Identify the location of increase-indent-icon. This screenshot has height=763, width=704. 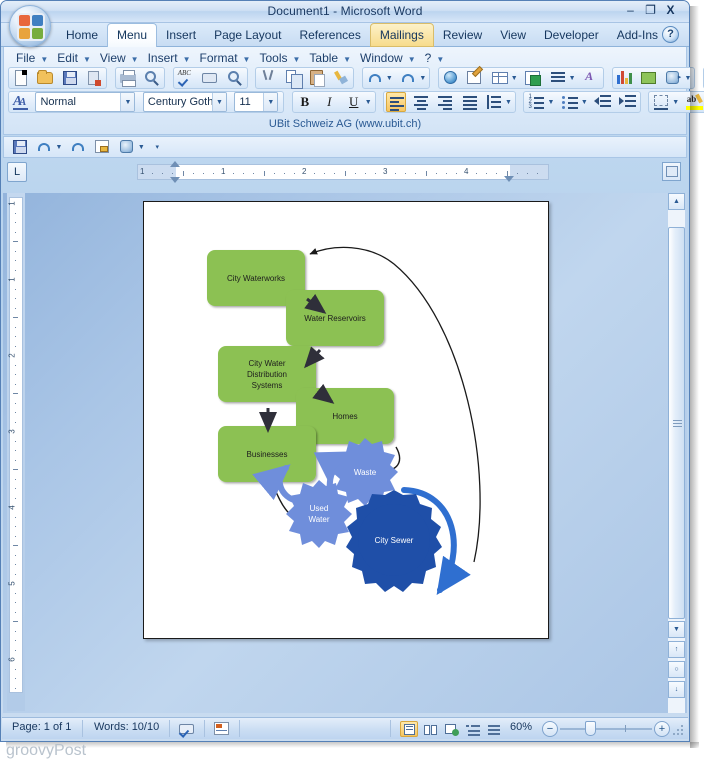
(628, 102).